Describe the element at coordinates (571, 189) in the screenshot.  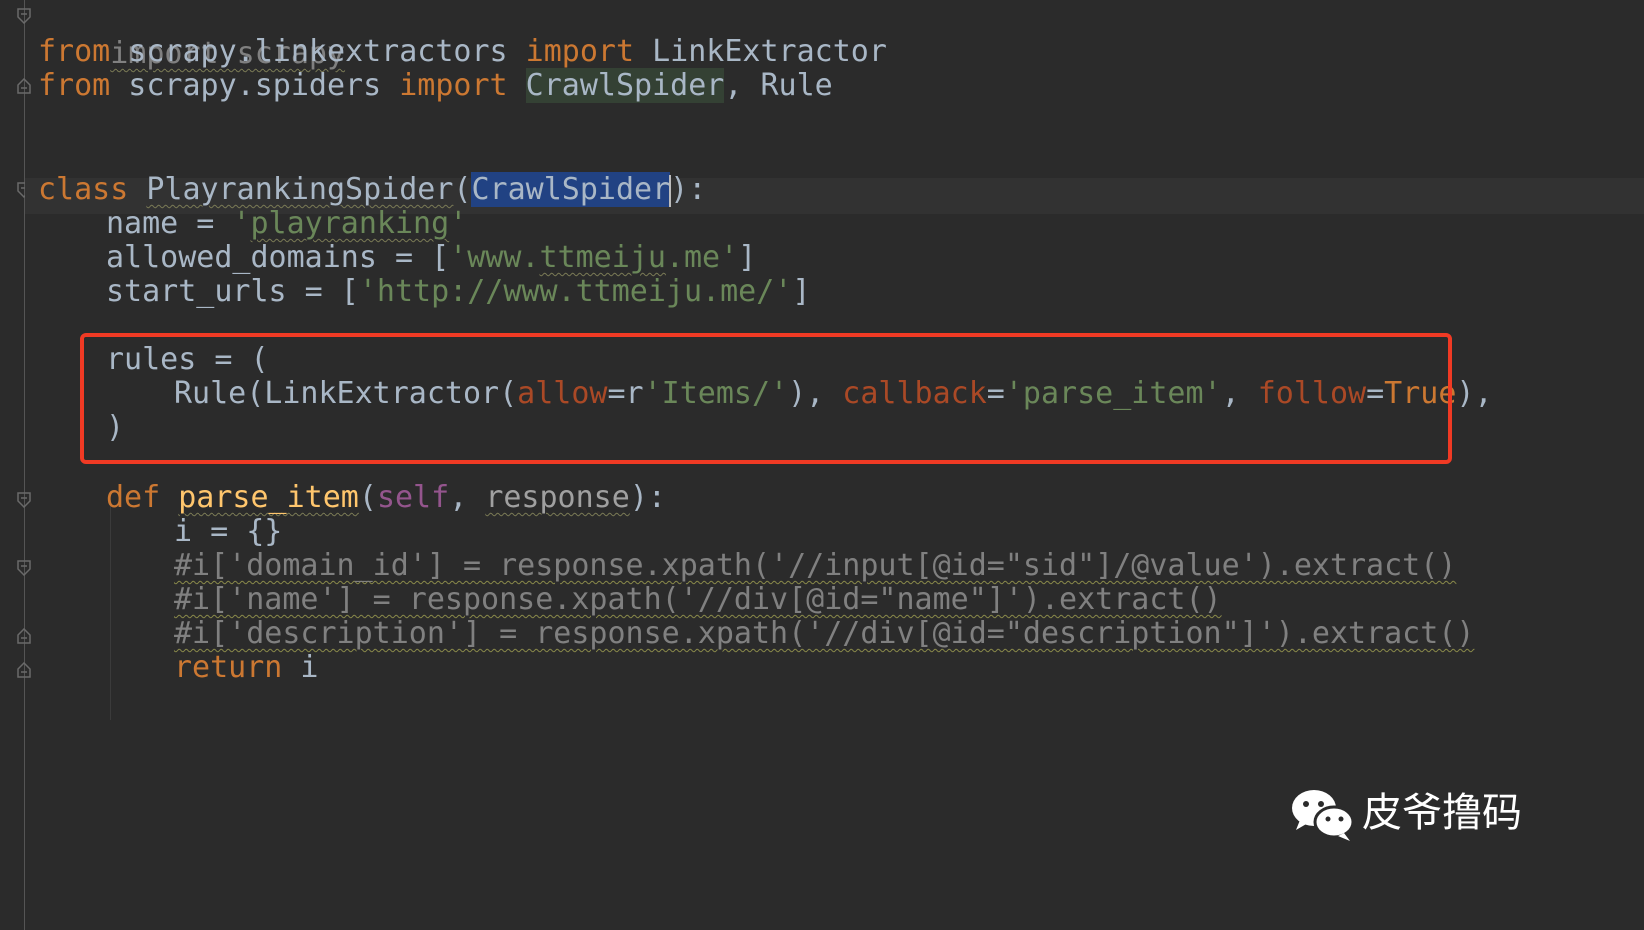
I see `selected-identifier: CrawlSpider` at that location.